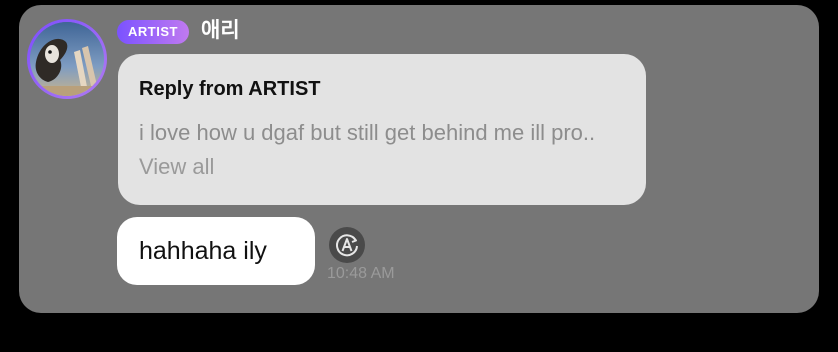 This screenshot has width=838, height=352. Describe the element at coordinates (361, 273) in the screenshot. I see `message-timestamp: 10:48 AM` at that location.